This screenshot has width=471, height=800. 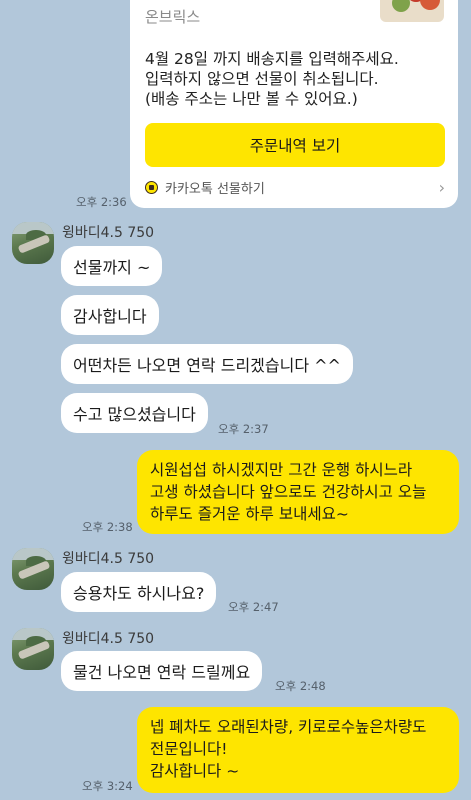 What do you see at coordinates (101, 202) in the screenshot?
I see `message-time: 오후 2:36` at bounding box center [101, 202].